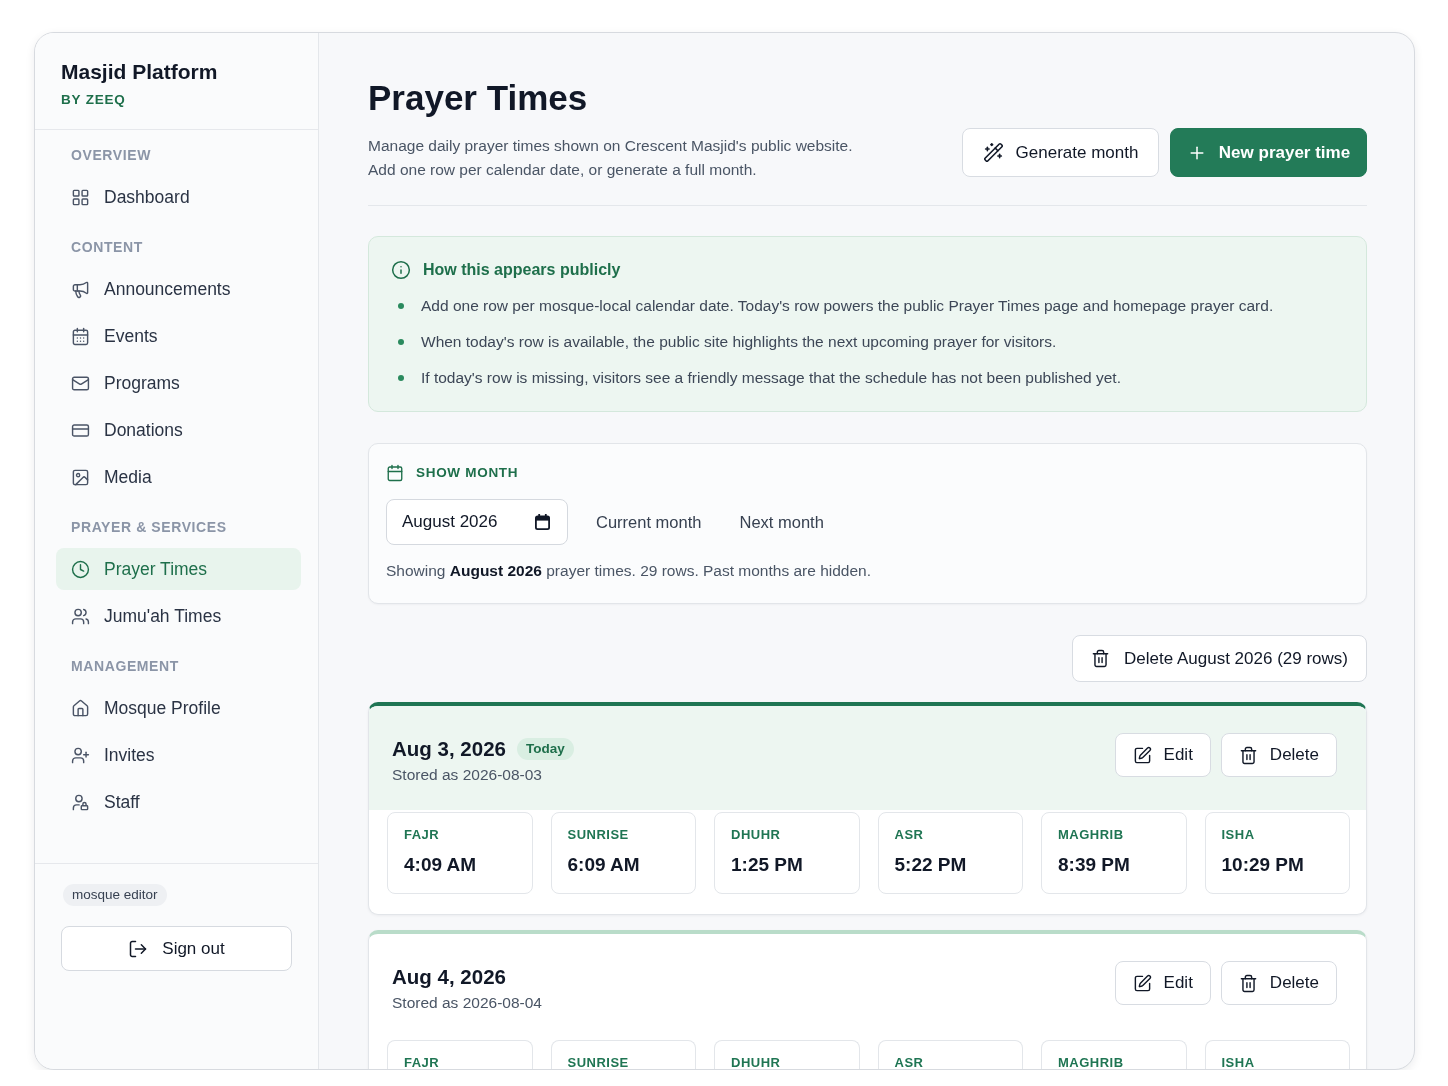 This screenshot has height=1086, width=1448. Describe the element at coordinates (467, 1003) in the screenshot. I see `stored-date: Stored as 2026-08-04` at that location.